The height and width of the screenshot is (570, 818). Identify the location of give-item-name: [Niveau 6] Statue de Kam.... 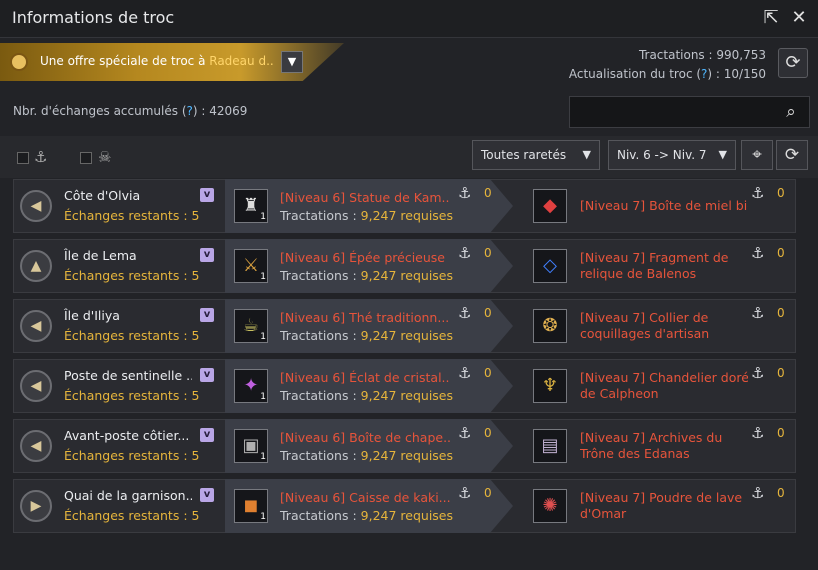
(365, 197).